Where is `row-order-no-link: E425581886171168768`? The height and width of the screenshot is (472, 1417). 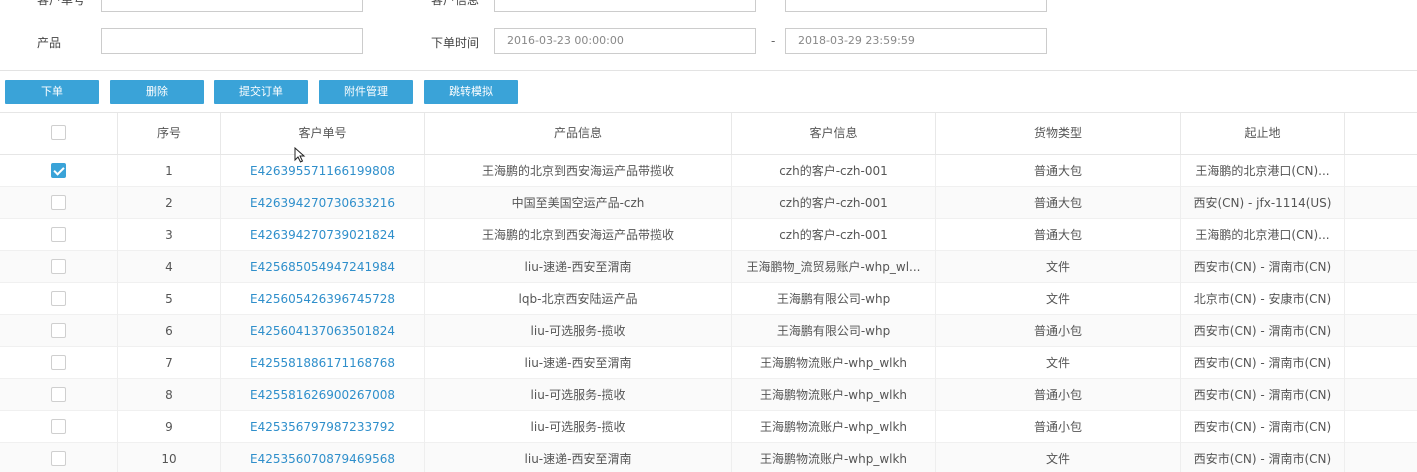 row-order-no-link: E425581886171168768 is located at coordinates (323, 363).